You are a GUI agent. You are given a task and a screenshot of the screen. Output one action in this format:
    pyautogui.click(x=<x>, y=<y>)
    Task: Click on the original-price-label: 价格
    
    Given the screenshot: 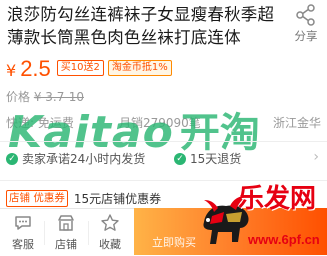 What is the action you would take?
    pyautogui.click(x=18, y=97)
    